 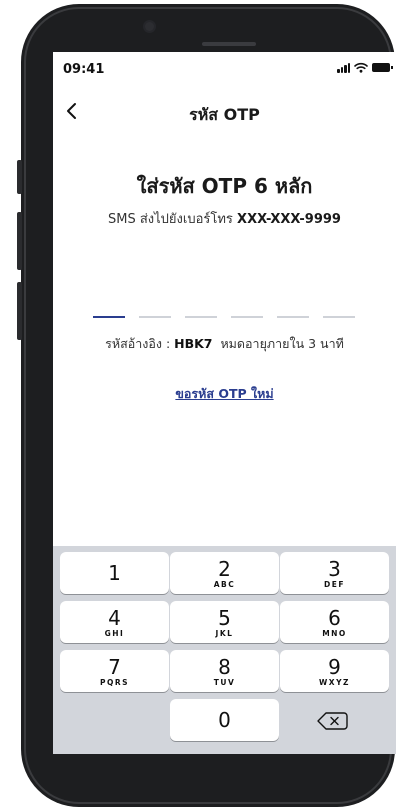 I want to click on status-time: 09:41, so click(x=84, y=69).